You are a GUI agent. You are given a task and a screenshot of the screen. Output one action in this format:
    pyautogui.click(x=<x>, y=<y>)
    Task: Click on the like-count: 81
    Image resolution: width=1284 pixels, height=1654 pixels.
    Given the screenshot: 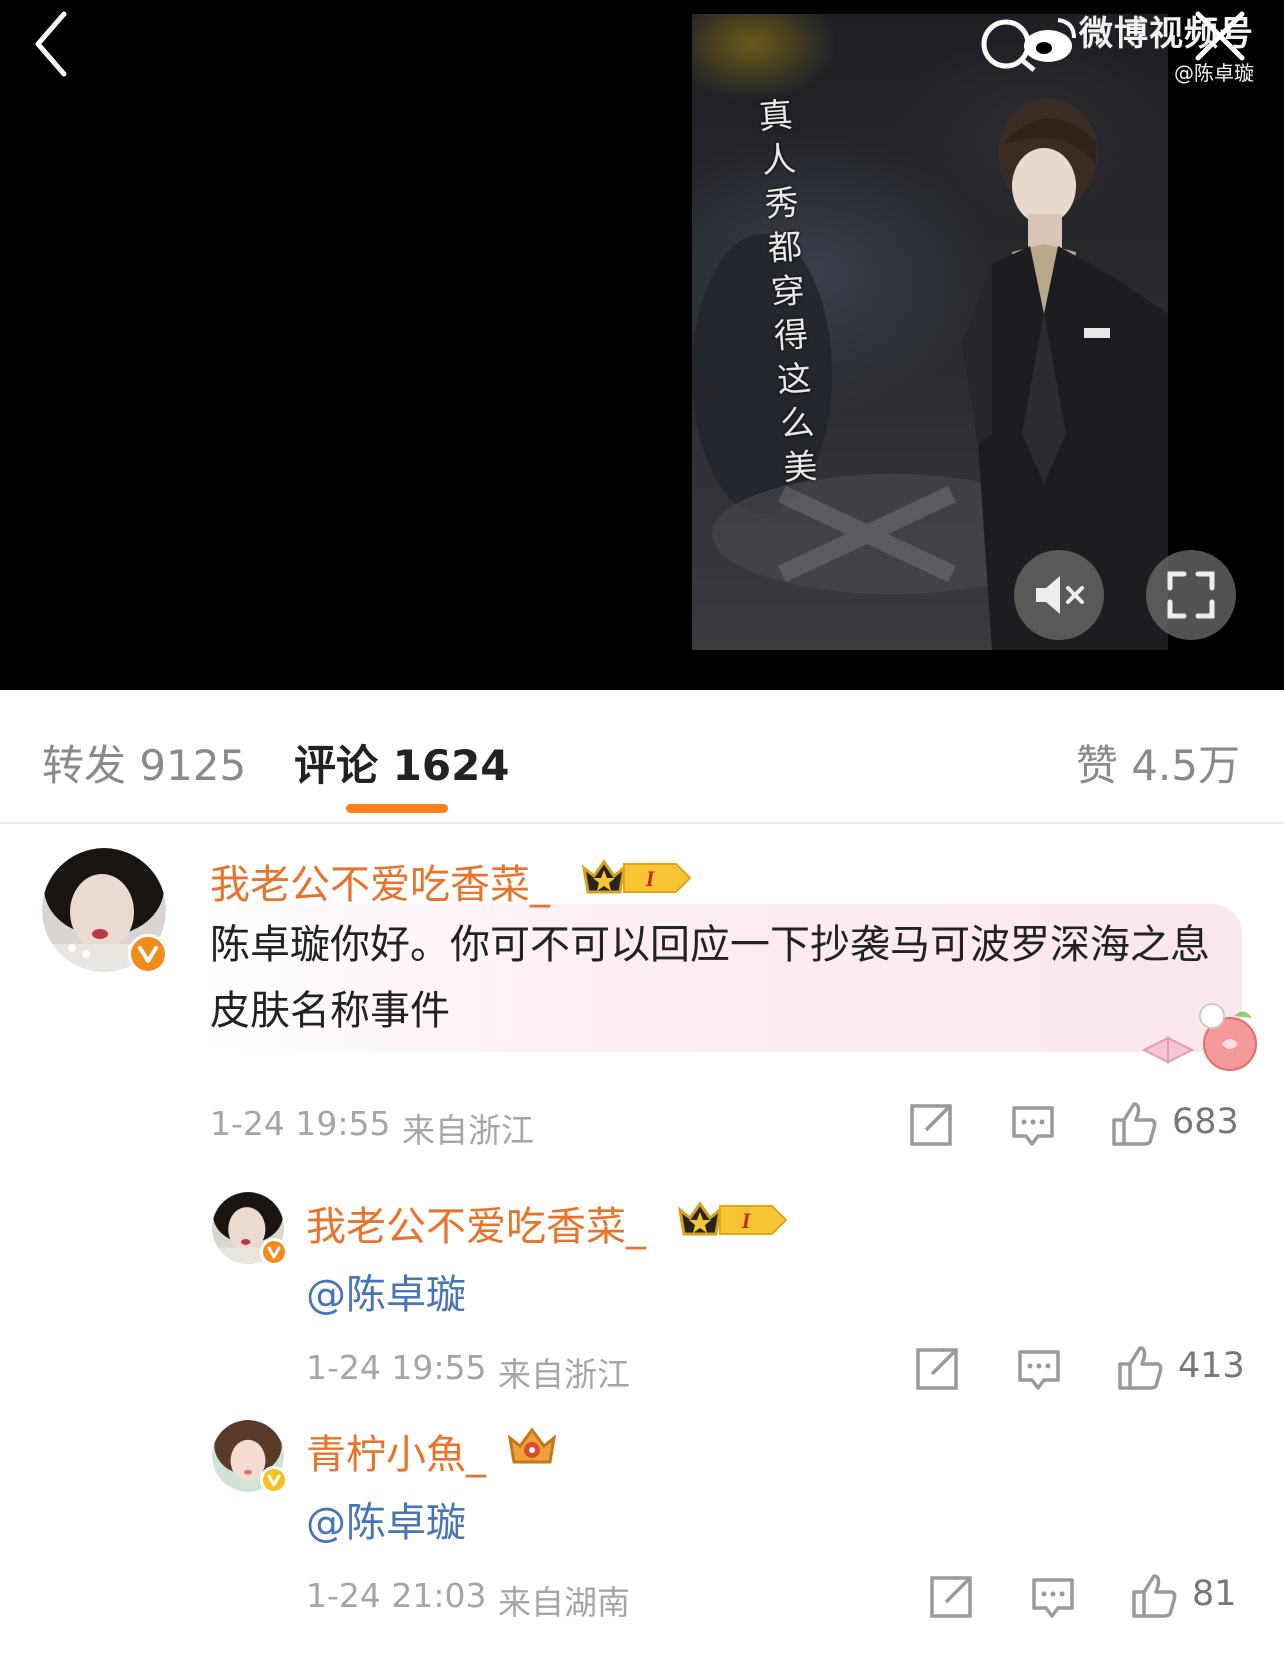 What is the action you would take?
    pyautogui.click(x=1214, y=1594)
    